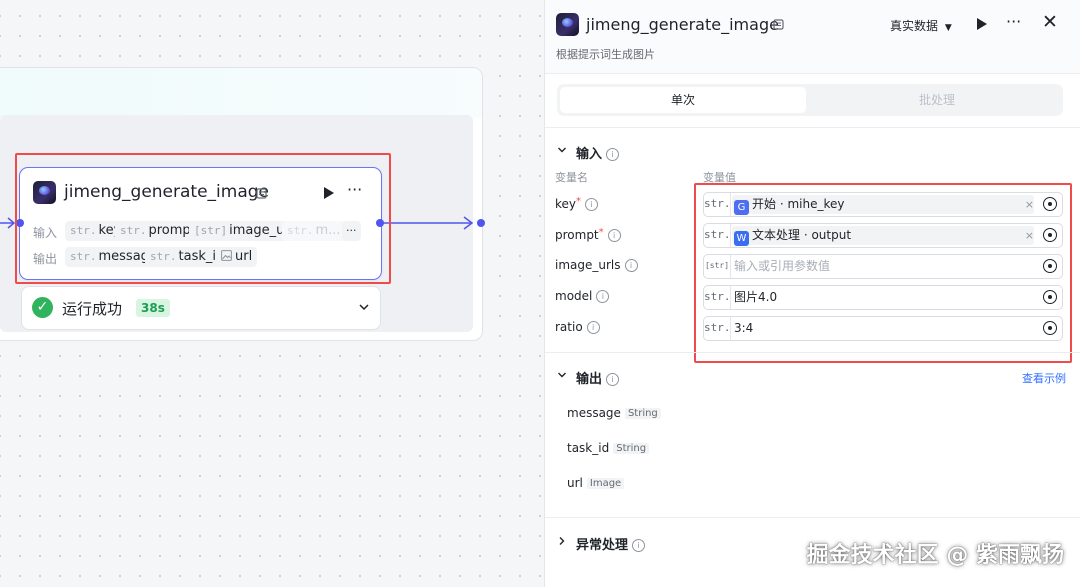  What do you see at coordinates (481, 223) in the screenshot?
I see `next-node-port` at bounding box center [481, 223].